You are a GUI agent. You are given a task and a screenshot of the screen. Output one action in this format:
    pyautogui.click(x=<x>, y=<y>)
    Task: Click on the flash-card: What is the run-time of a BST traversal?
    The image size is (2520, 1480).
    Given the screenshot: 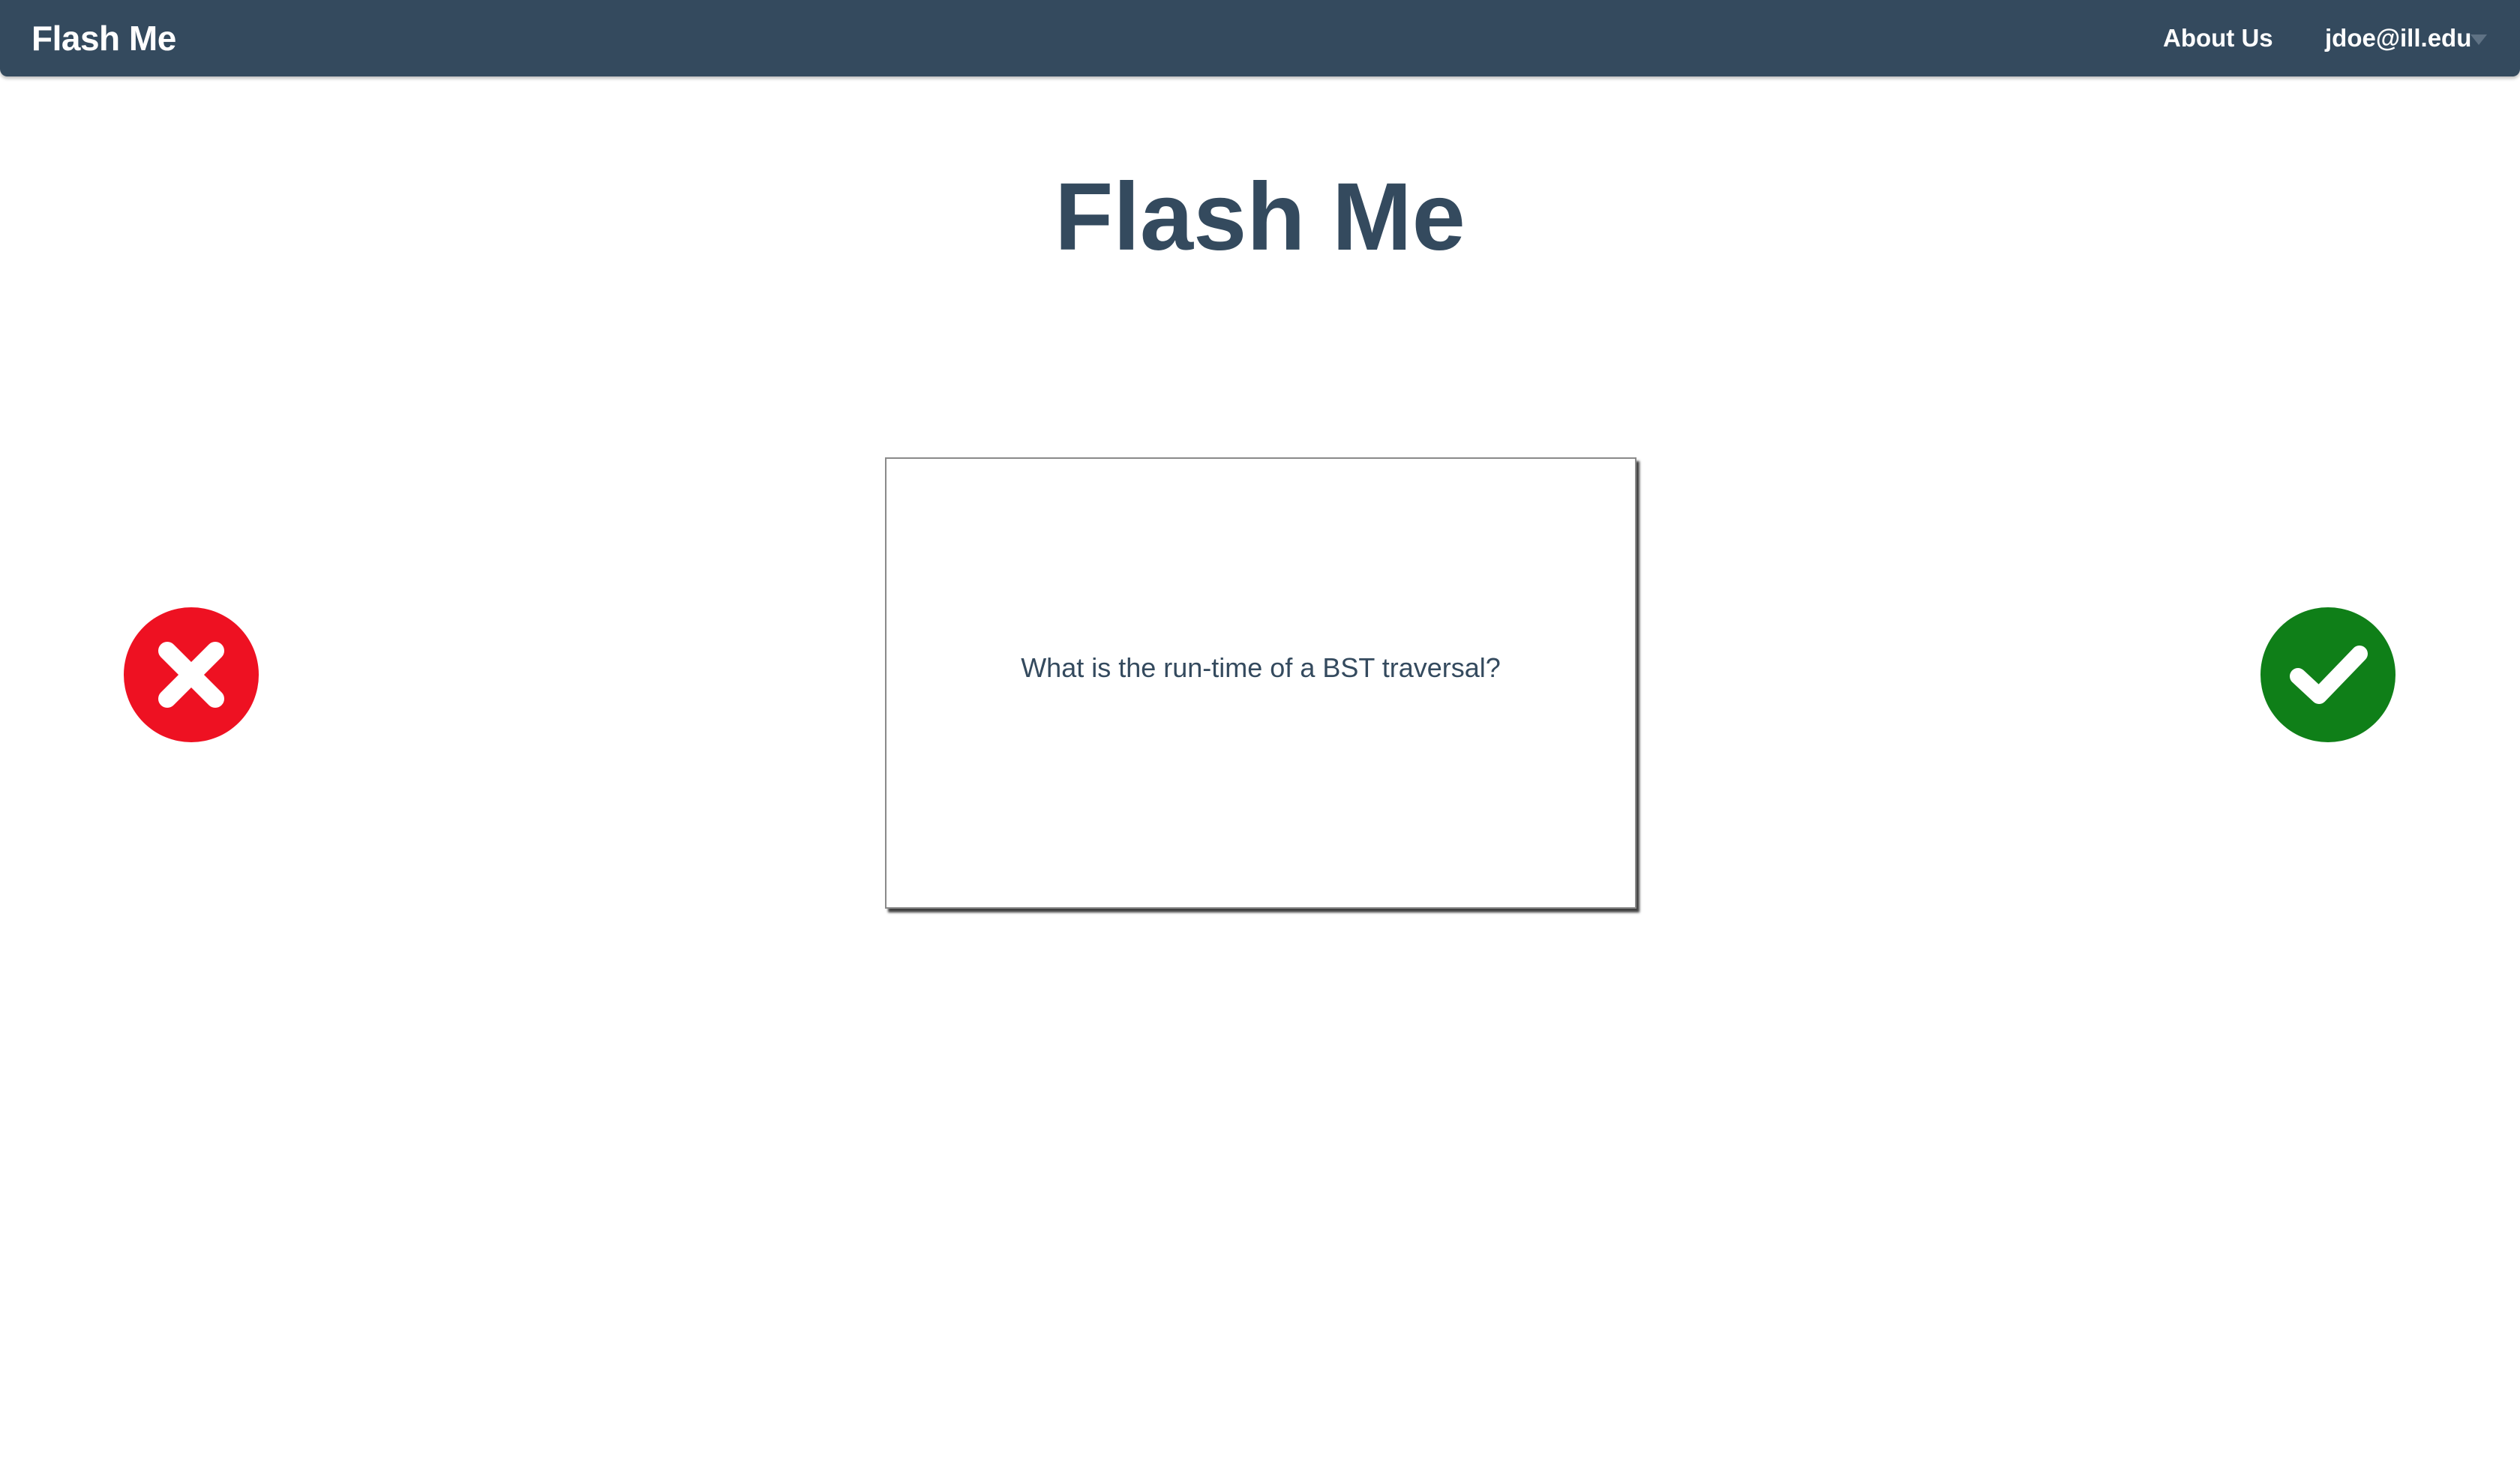 What is the action you would take?
    pyautogui.click(x=1260, y=683)
    